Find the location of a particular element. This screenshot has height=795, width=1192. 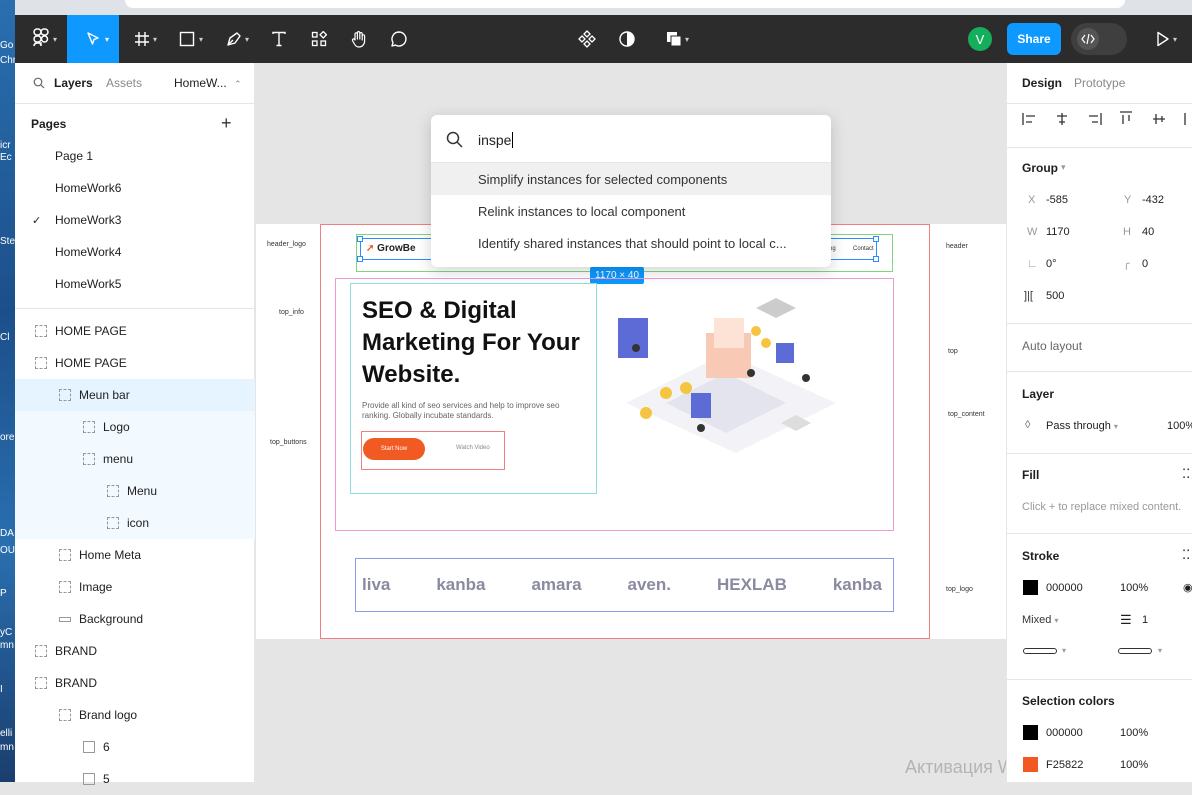

desktop-icon-label: P is located at coordinates (7, 593).